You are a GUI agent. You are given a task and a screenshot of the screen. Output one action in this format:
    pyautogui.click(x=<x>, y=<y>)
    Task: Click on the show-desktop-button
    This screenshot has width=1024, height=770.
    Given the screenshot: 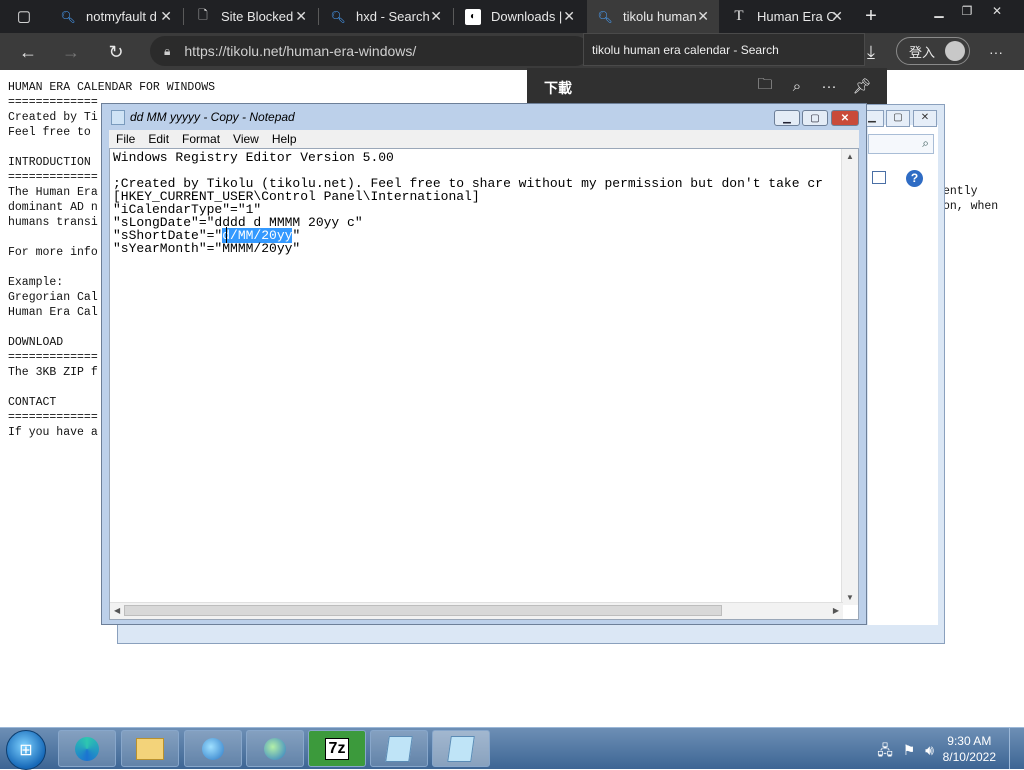 What is the action you would take?
    pyautogui.click(x=1016, y=748)
    